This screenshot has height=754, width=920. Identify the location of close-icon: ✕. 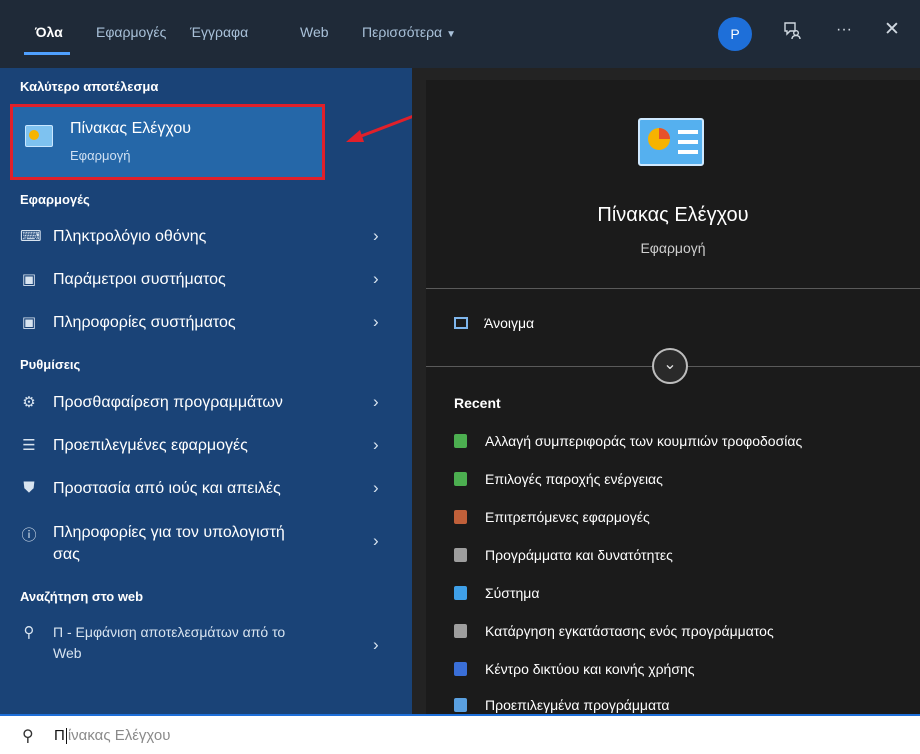
(892, 29).